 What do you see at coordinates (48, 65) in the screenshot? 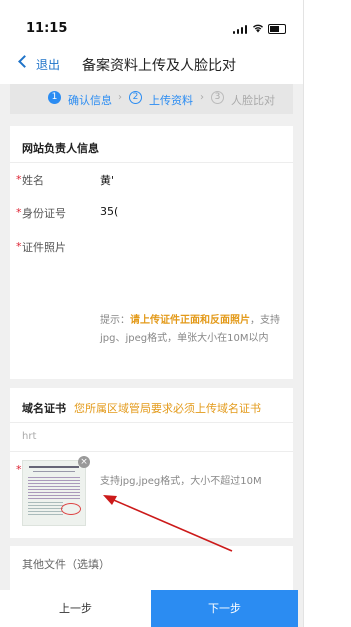
I see `back-label: 退出` at bounding box center [48, 65].